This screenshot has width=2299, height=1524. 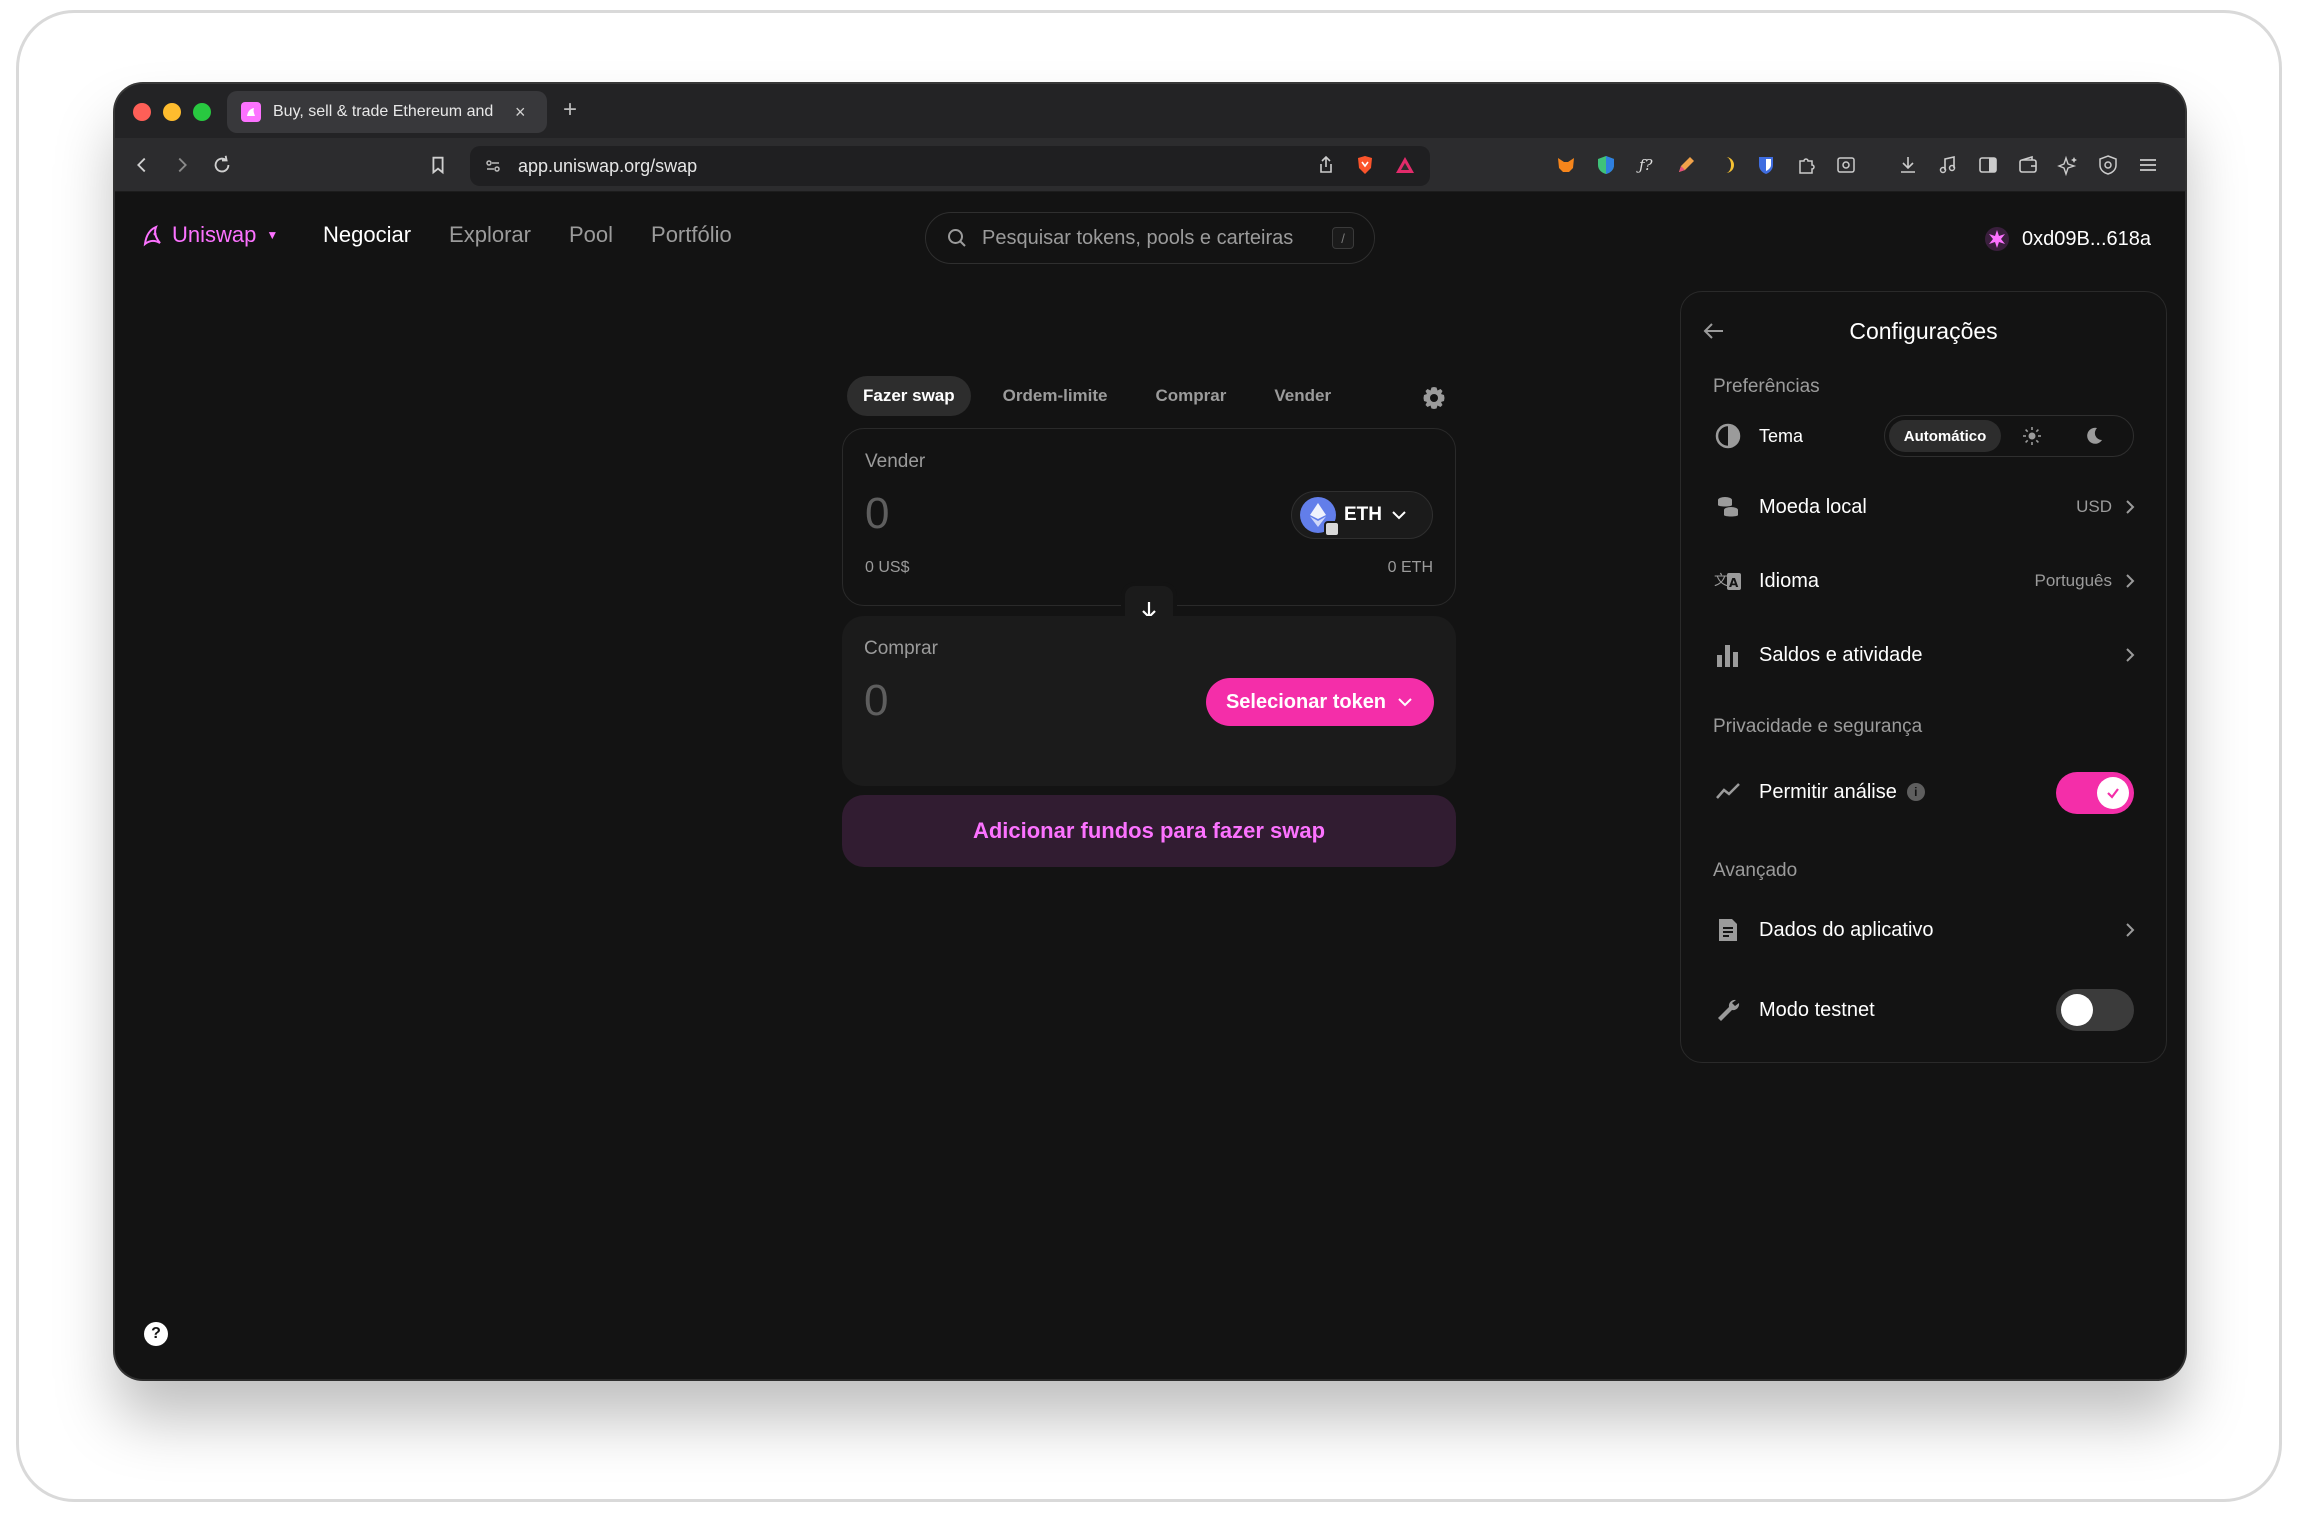 I want to click on theme-auto-option: Automático, so click(x=1945, y=436).